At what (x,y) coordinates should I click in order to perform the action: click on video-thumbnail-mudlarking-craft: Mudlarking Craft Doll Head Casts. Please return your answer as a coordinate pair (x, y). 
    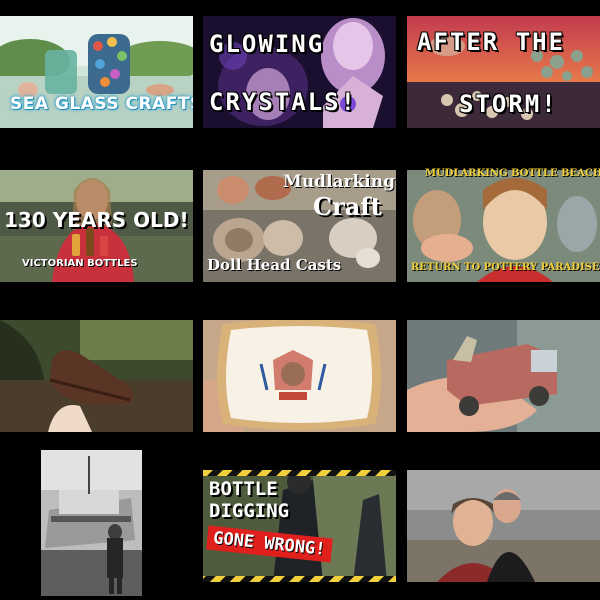
    Looking at the image, I should click on (299, 225).